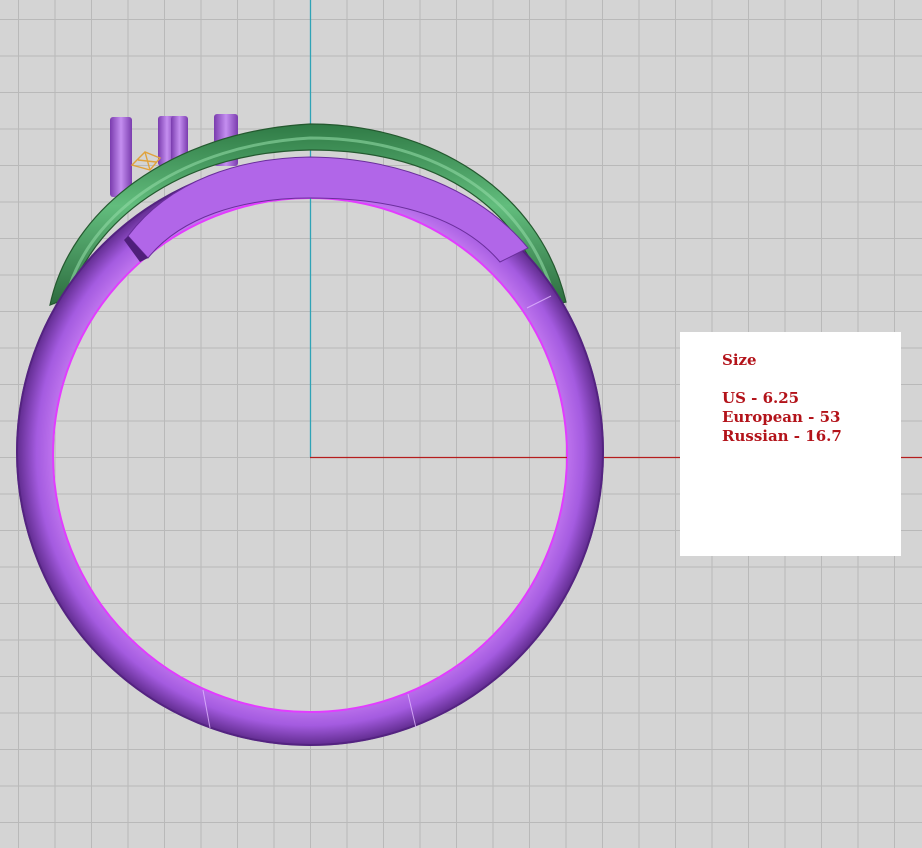 The height and width of the screenshot is (848, 922). Describe the element at coordinates (782, 436) in the screenshot. I see `size-russian-value: Russian - 16.7` at that location.